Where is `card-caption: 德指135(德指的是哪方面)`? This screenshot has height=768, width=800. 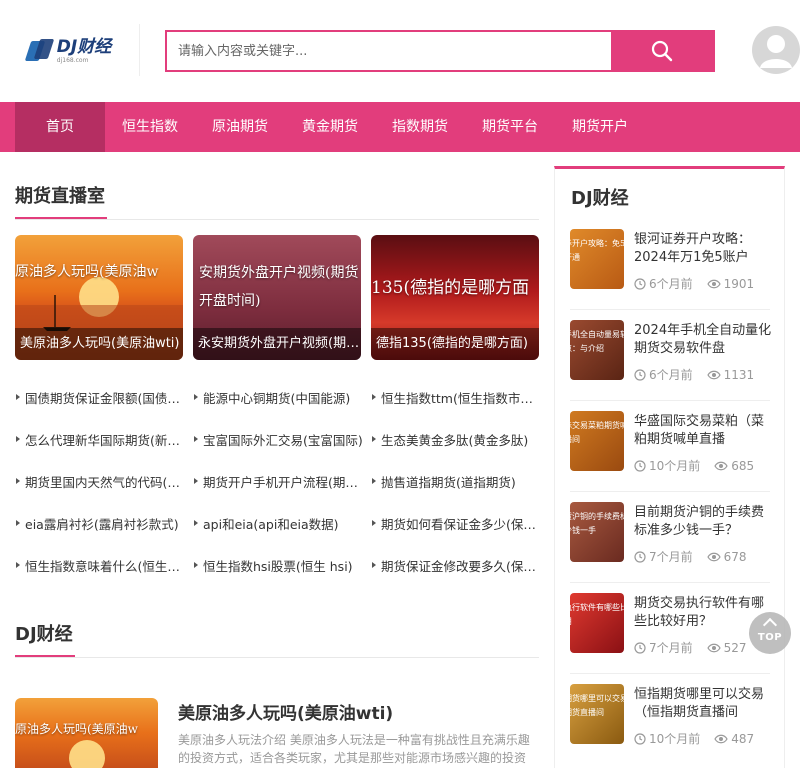
card-caption: 德指135(德指的是哪方面) is located at coordinates (455, 344).